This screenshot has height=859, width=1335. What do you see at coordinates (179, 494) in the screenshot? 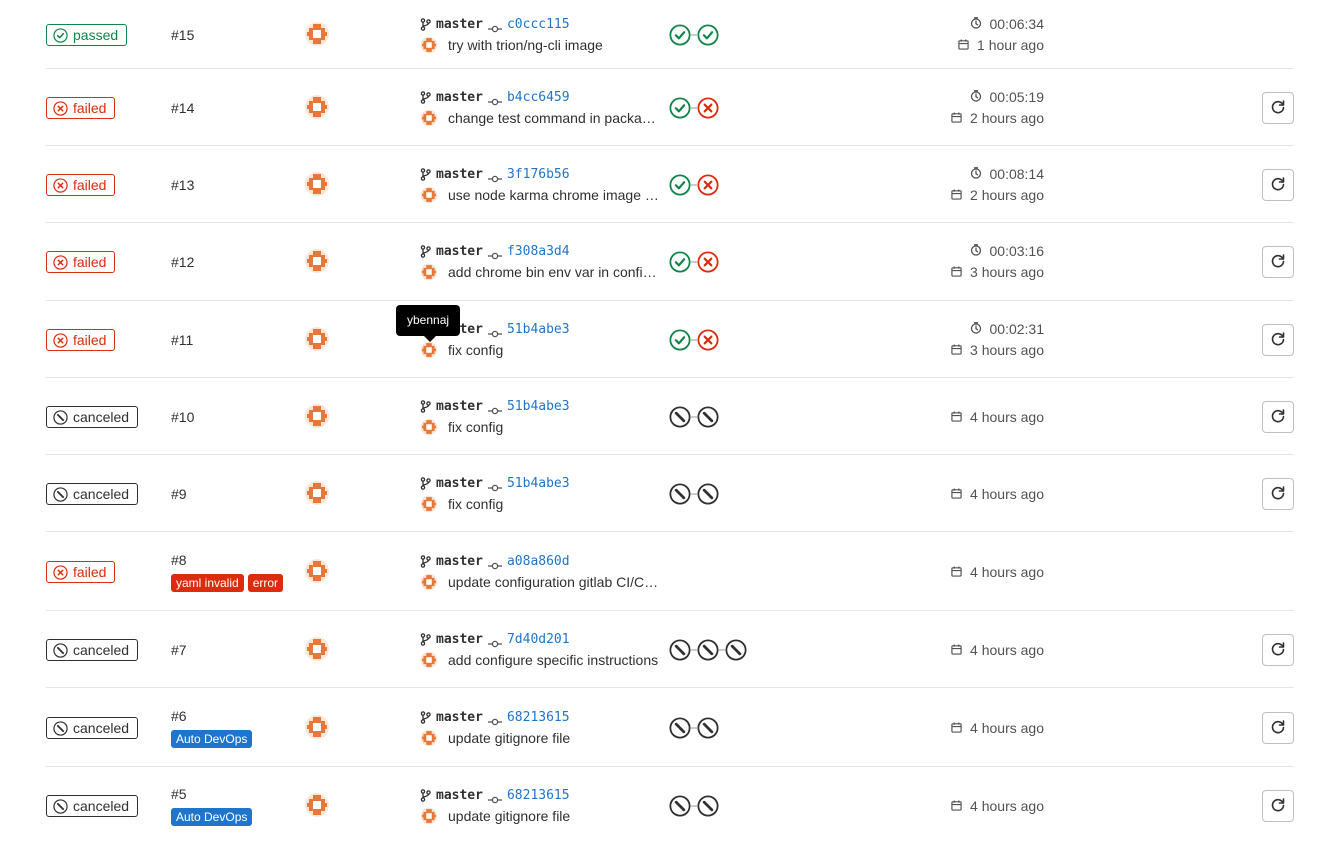
I see `pipeline-id-link: #9` at bounding box center [179, 494].